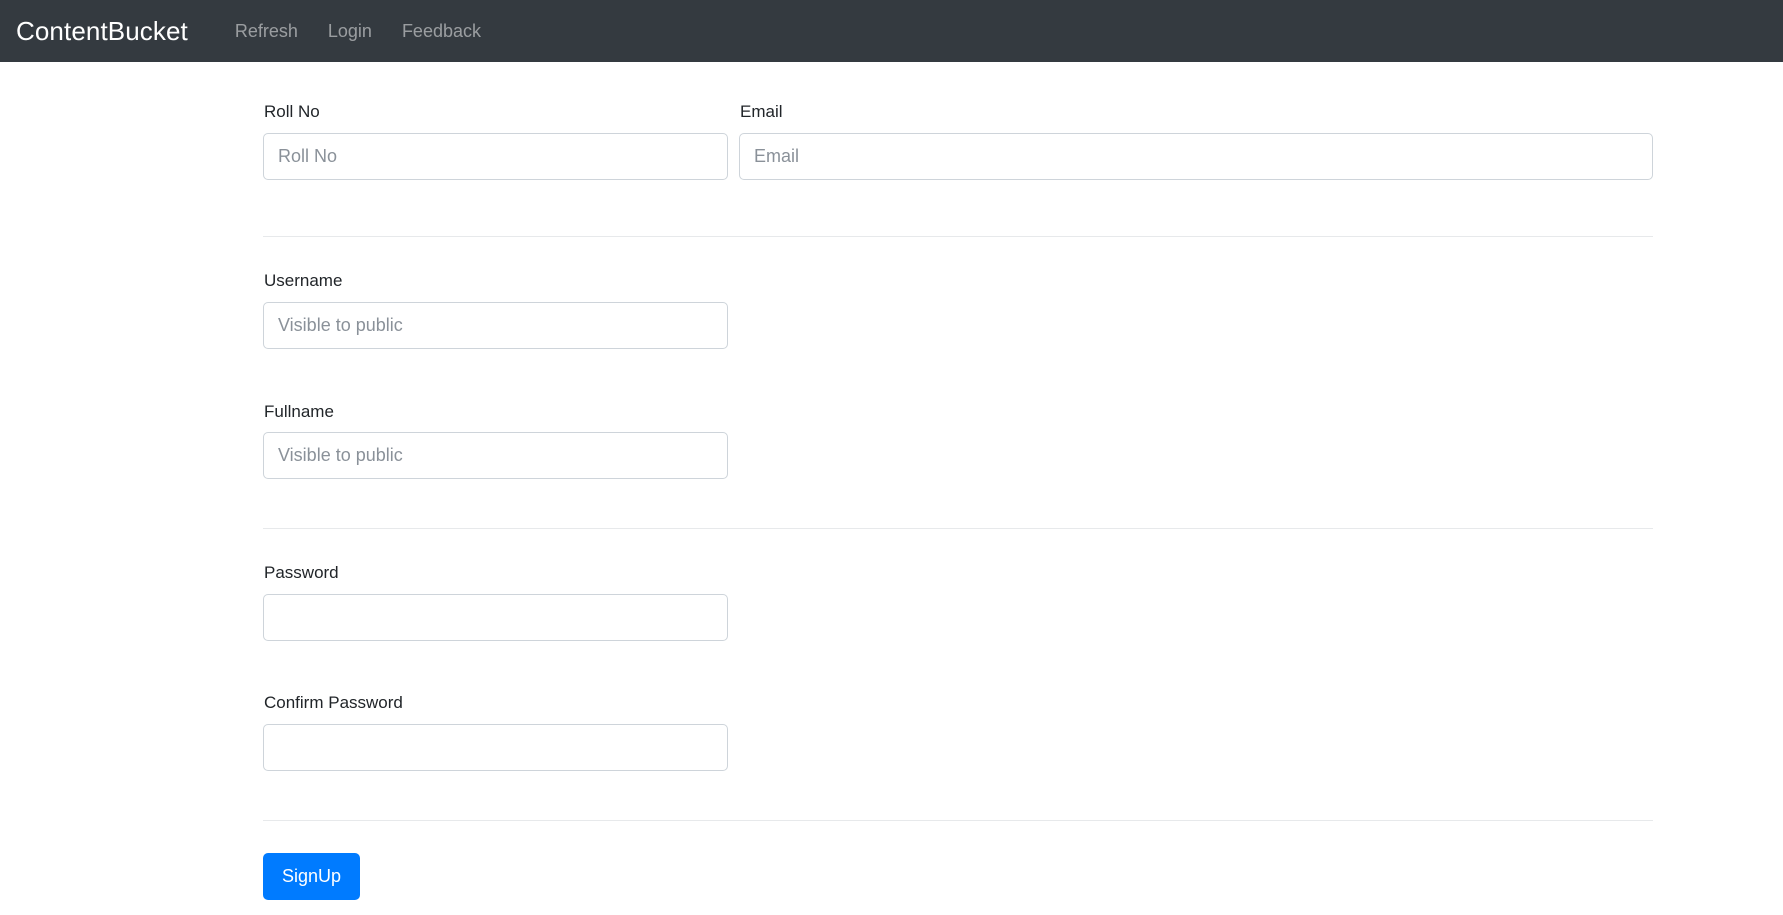 The image size is (1783, 915). What do you see at coordinates (891, 31) in the screenshot?
I see `top-navbar: ContentBucket Refresh Login Feedback` at bounding box center [891, 31].